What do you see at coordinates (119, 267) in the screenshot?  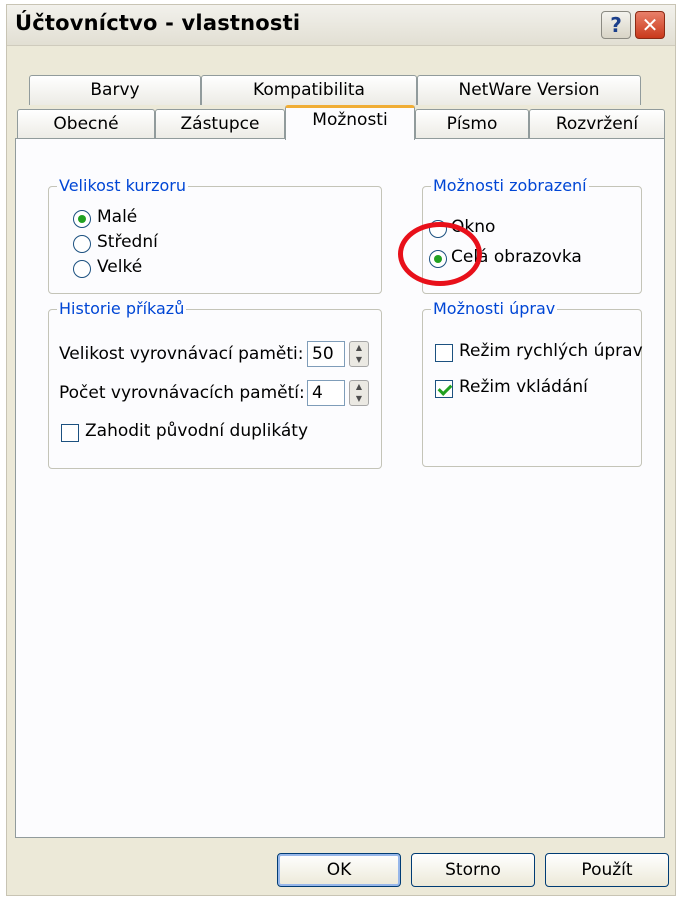 I see `cursor-large-label: Velké` at bounding box center [119, 267].